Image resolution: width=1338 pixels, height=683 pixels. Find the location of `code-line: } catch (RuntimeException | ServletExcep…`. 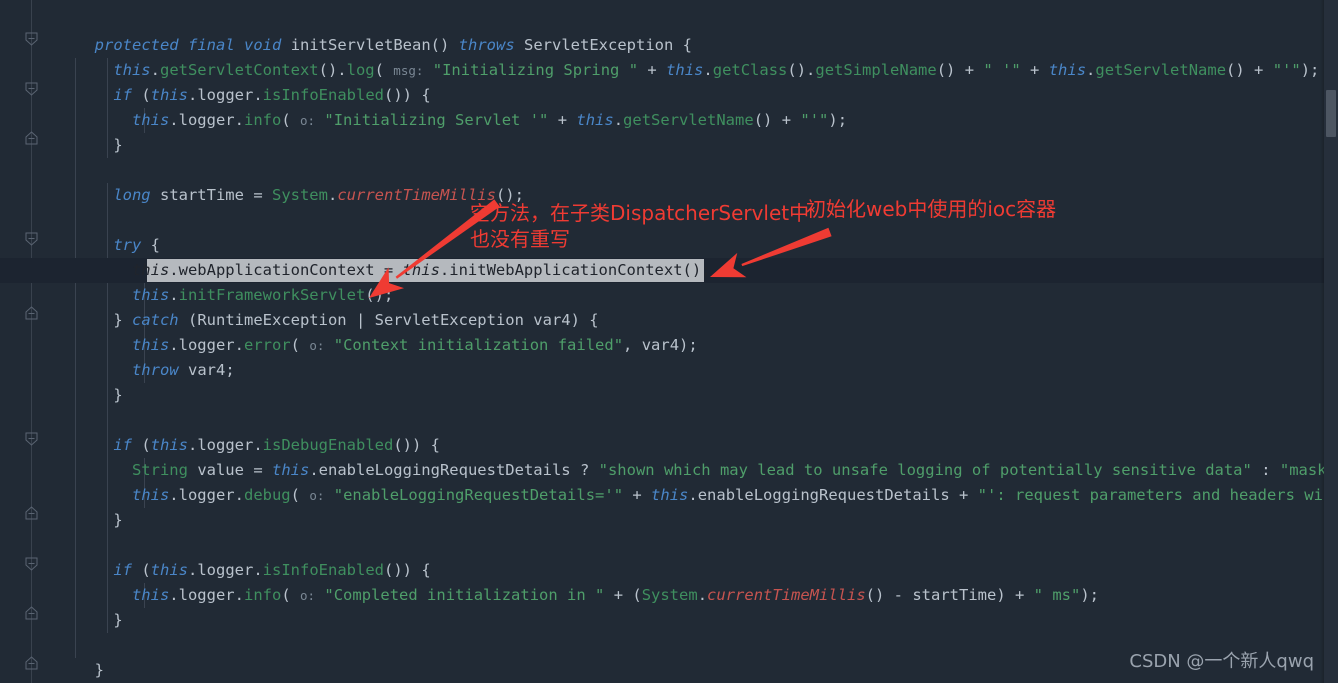

code-line: } catch (RuntimeException | ServletExcep… is located at coordinates (299, 320).